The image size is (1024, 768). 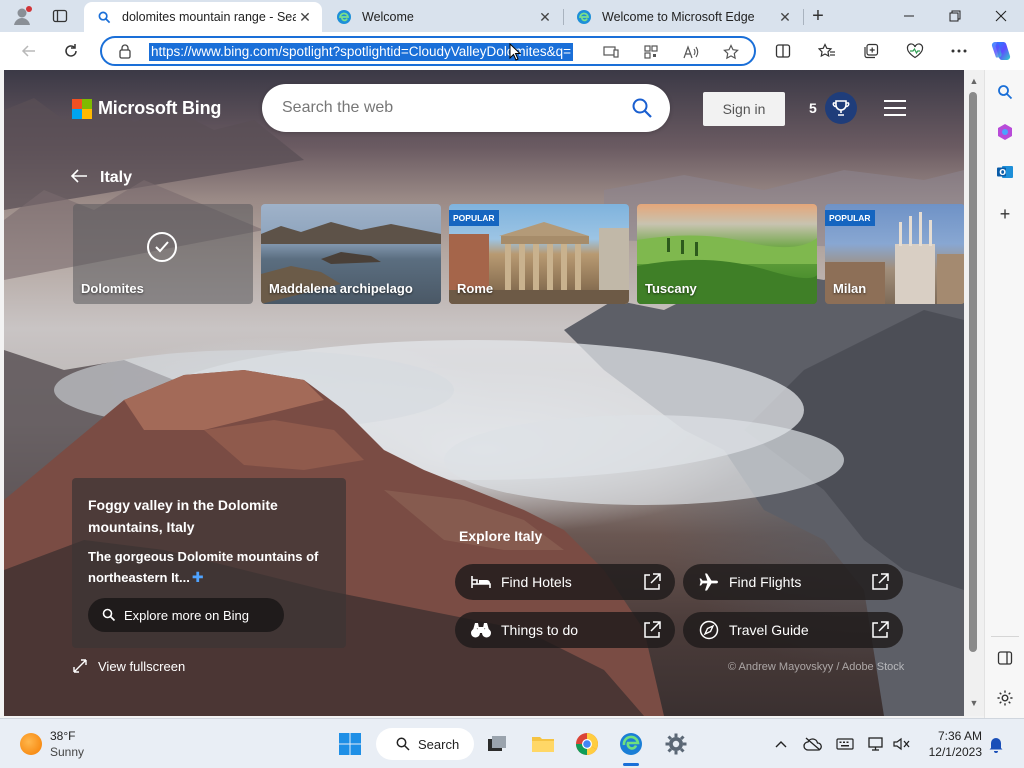 What do you see at coordinates (539, 254) in the screenshot?
I see `destination-card-rome: POPULAR Rome` at bounding box center [539, 254].